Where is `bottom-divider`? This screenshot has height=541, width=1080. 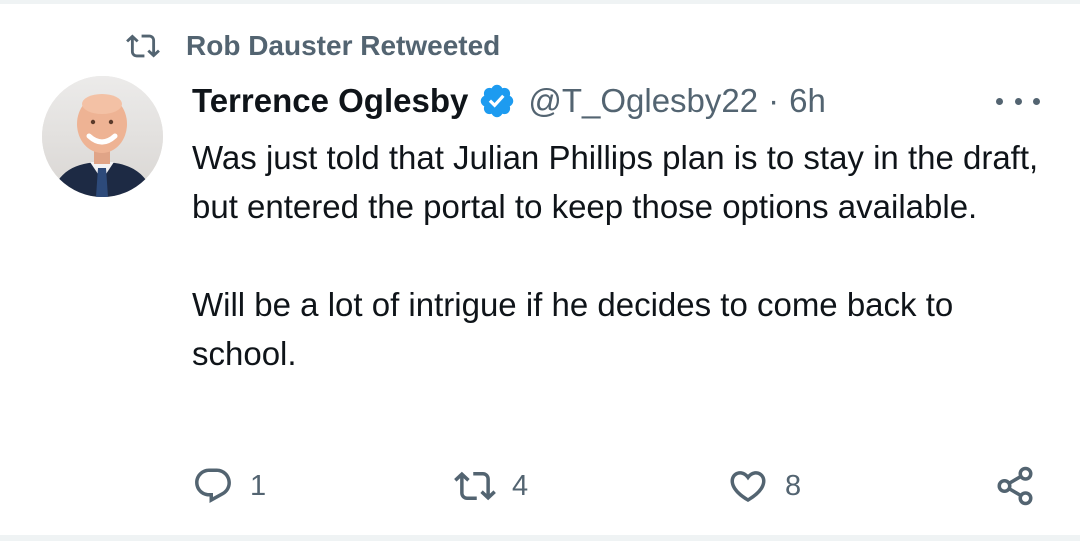
bottom-divider is located at coordinates (540, 538).